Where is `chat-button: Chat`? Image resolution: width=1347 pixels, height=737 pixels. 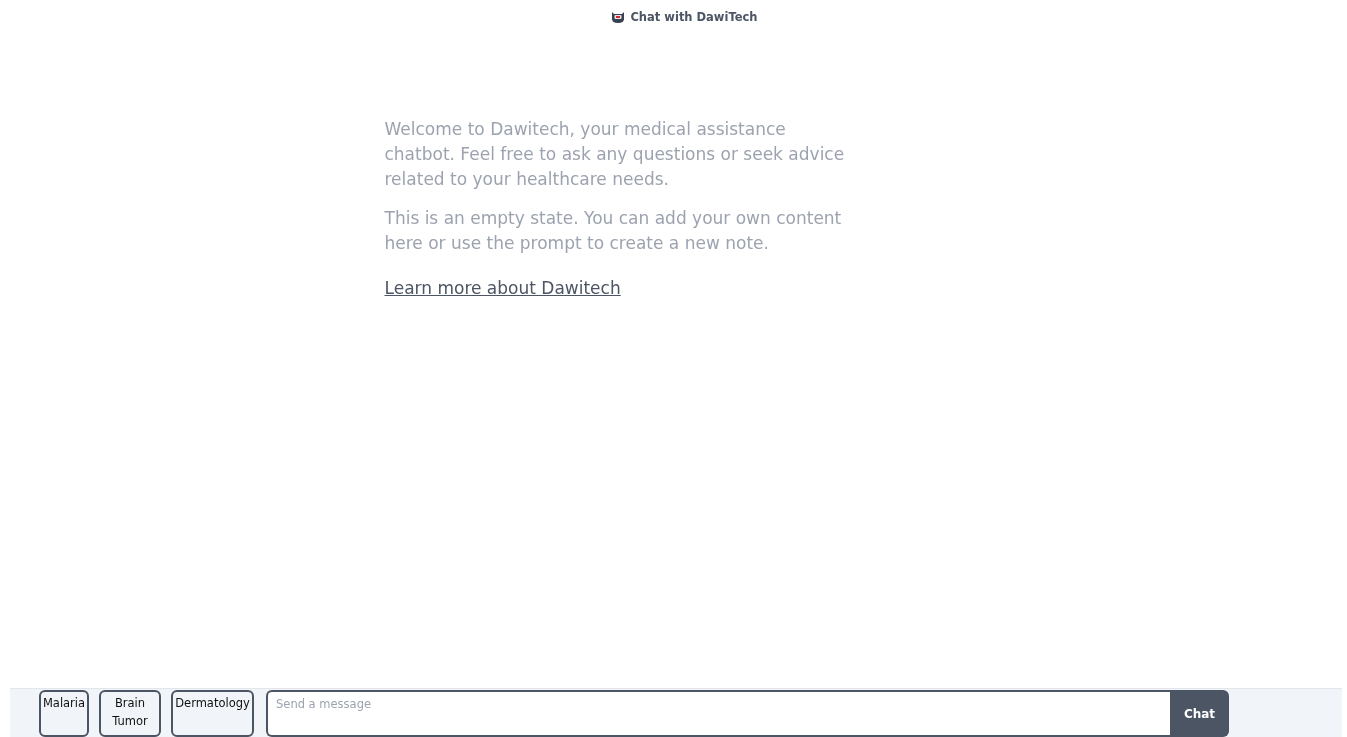 chat-button: Chat is located at coordinates (1199, 713).